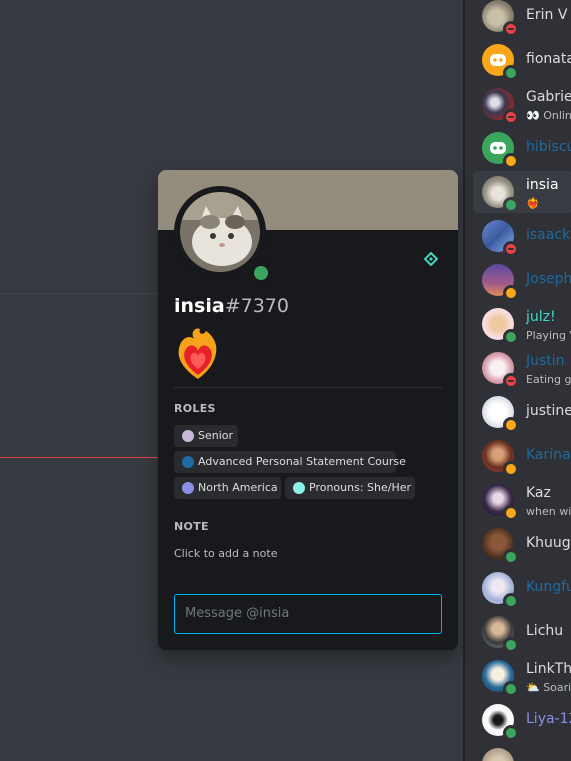  I want to click on member-item, so click(522, 752).